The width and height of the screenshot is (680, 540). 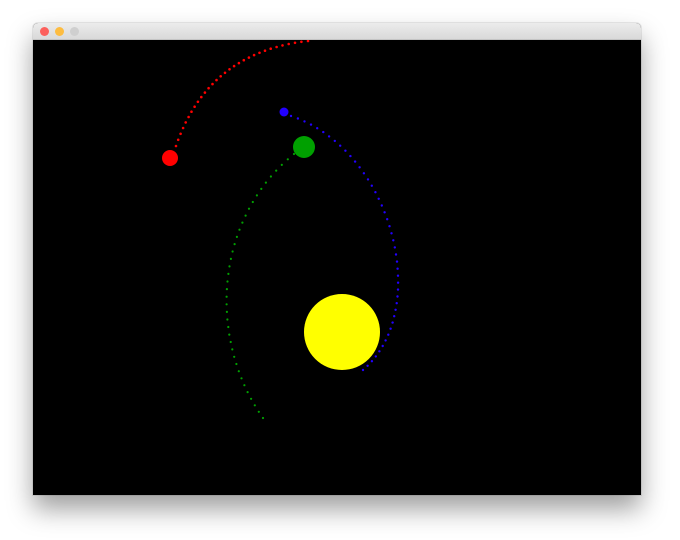 I want to click on close-button, so click(x=44, y=31).